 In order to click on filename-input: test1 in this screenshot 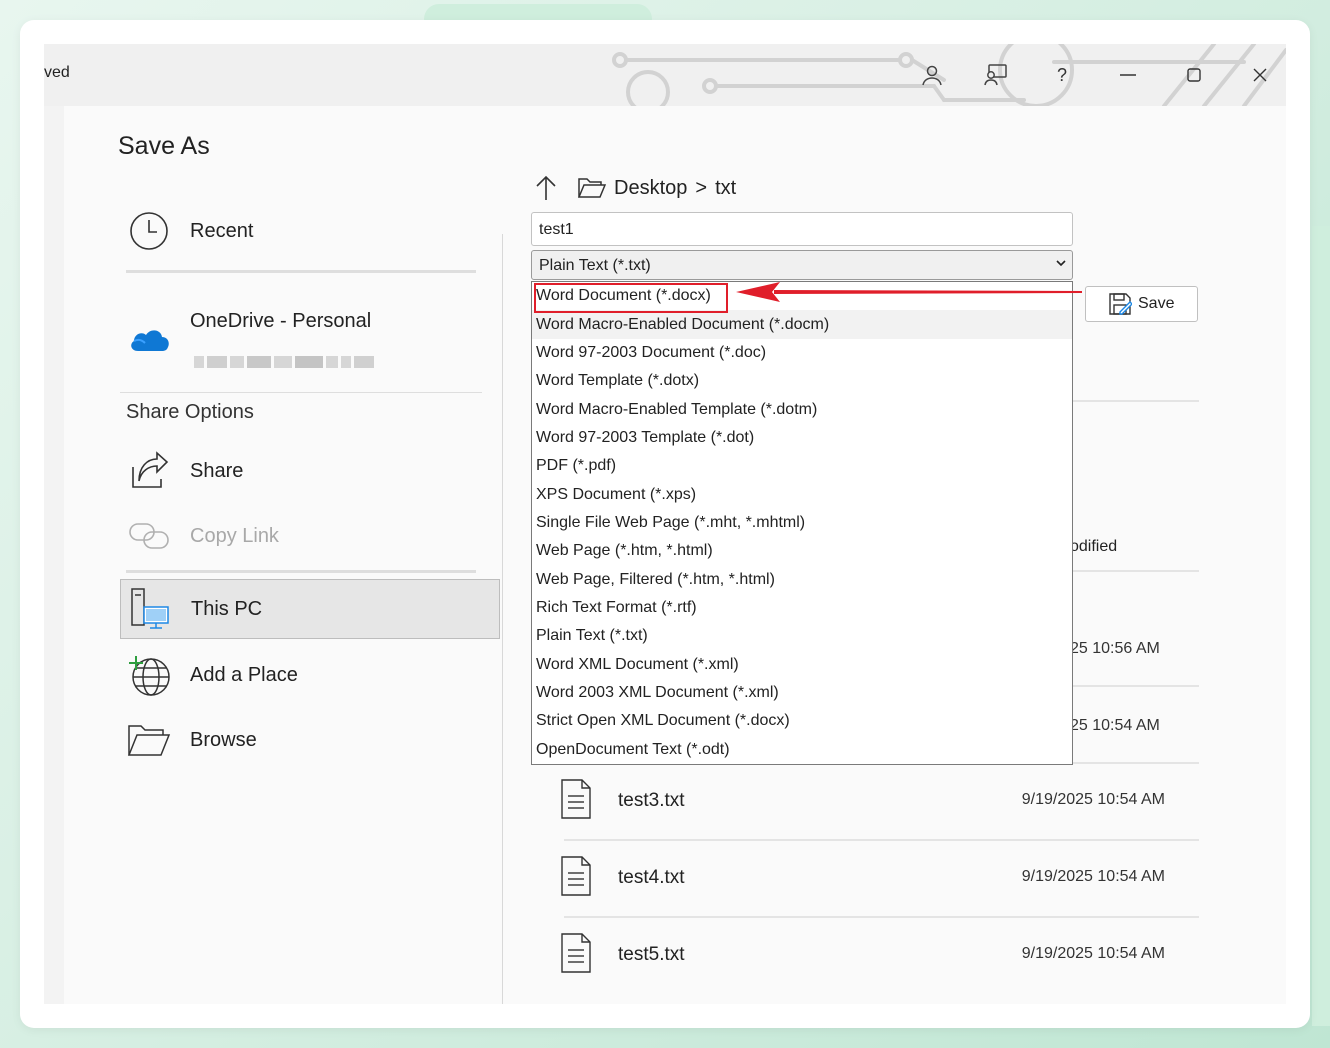, I will do `click(802, 229)`.